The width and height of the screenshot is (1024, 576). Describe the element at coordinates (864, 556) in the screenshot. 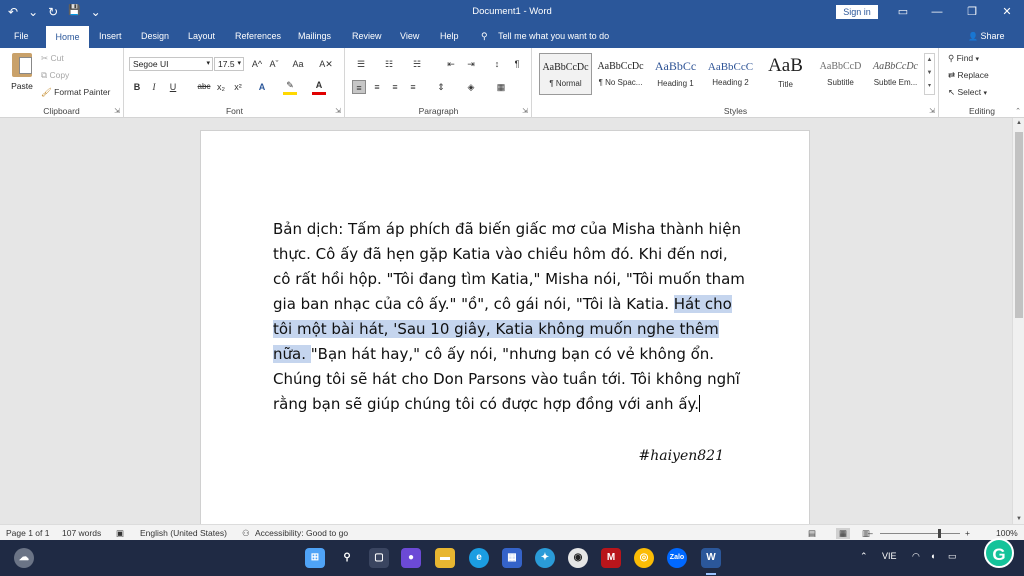

I see `tray-overflow-icon: ⌃` at that location.